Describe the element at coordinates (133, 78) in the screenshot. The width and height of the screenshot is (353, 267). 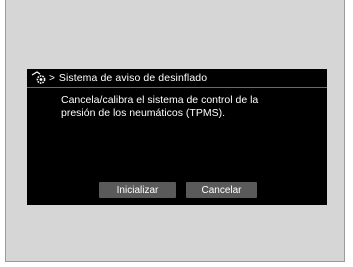
I see `dialog-title: Sistema de aviso de desinflado` at that location.